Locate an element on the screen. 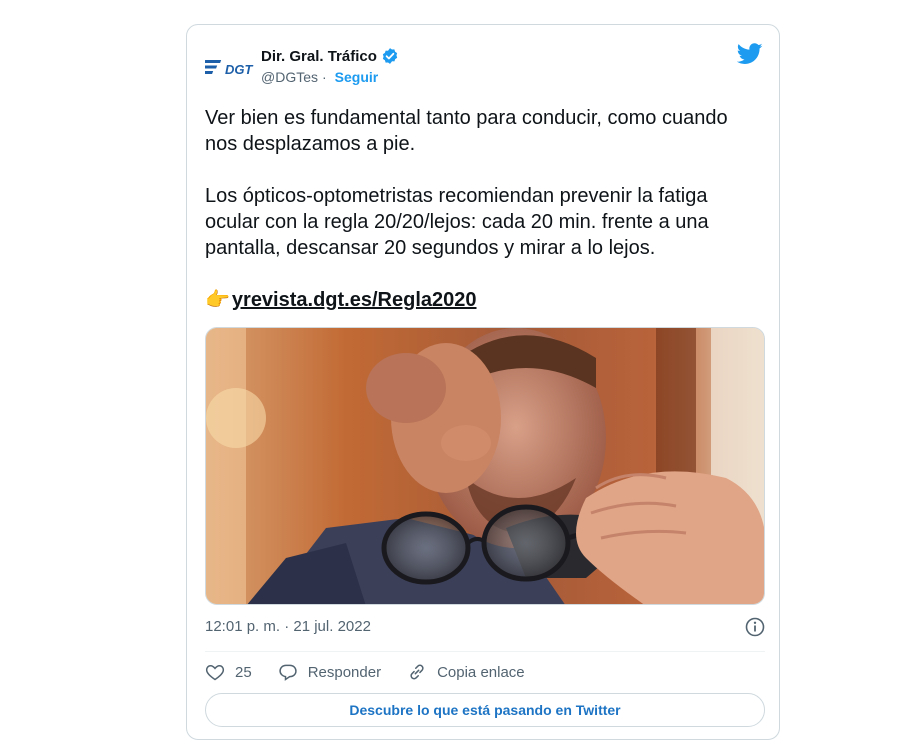 The image size is (899, 750). copy-link-button: Copia enlace is located at coordinates (466, 672).